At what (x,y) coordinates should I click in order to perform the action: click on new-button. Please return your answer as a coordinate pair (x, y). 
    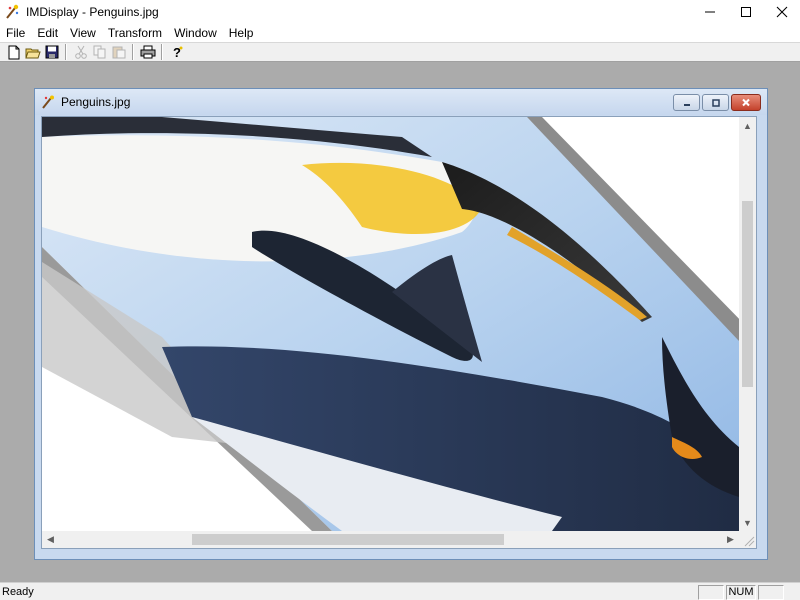
    Looking at the image, I should click on (13, 52).